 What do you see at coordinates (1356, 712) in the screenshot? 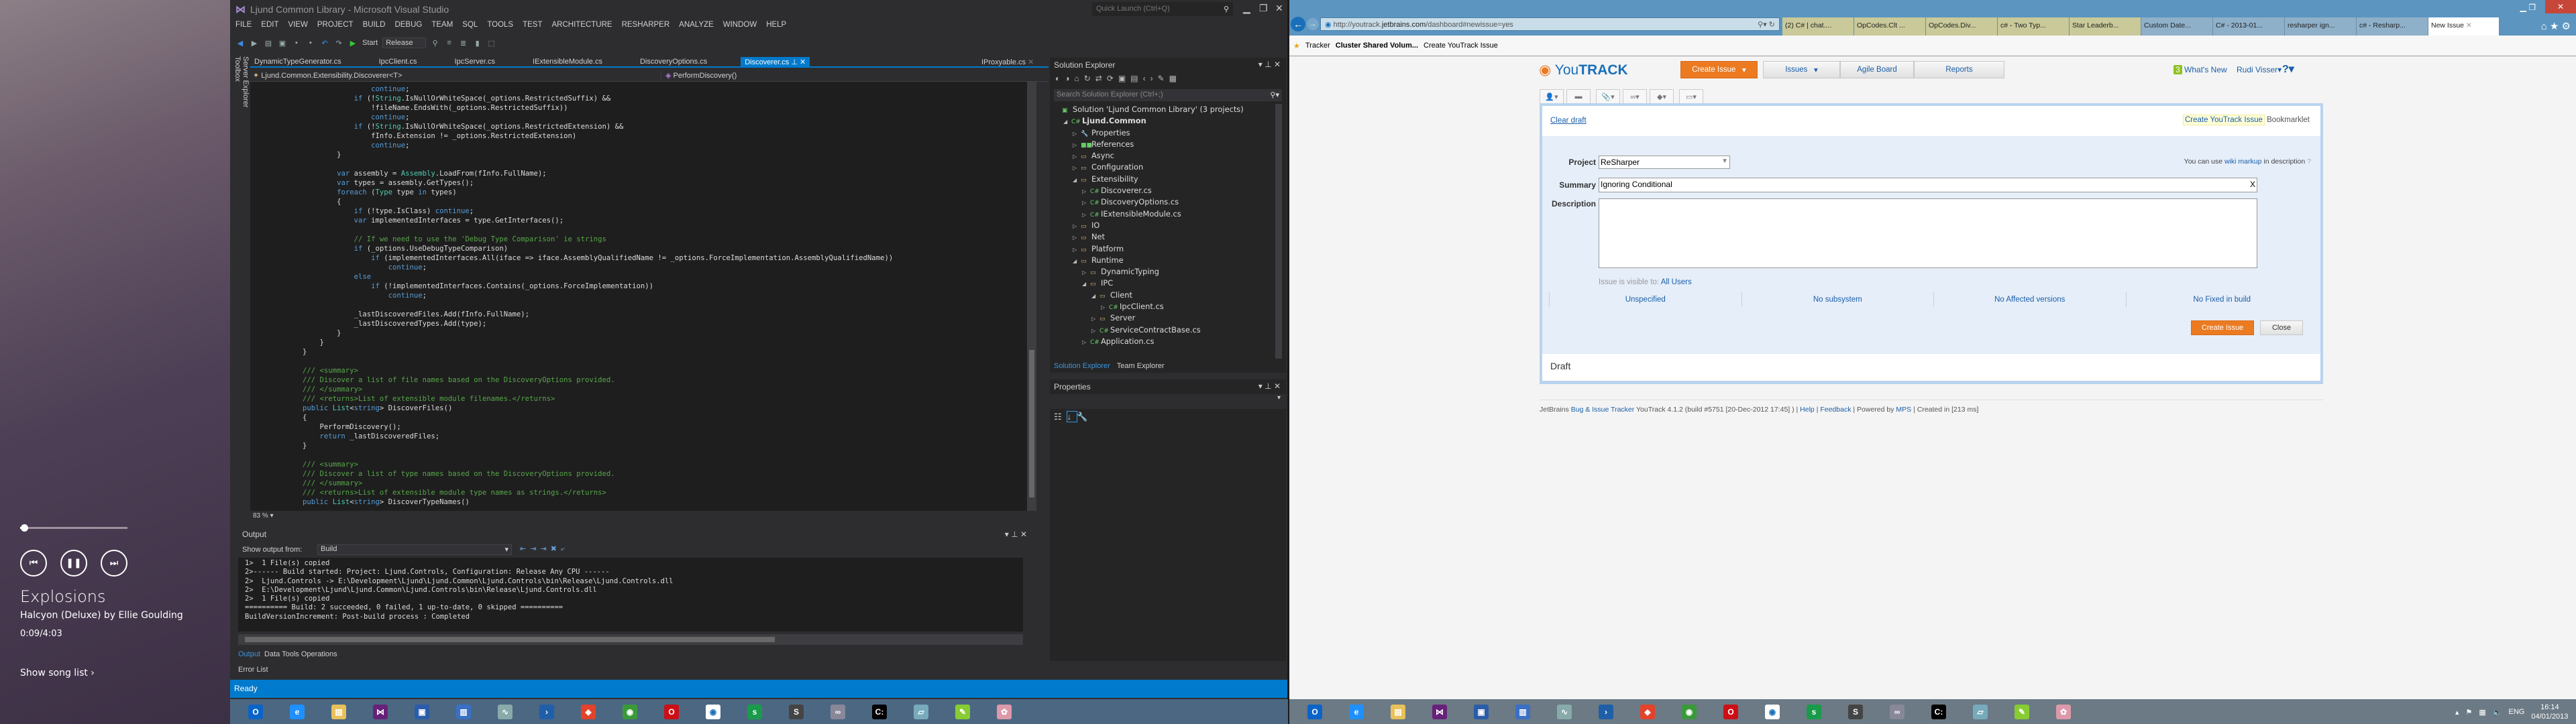
I see `taskbar-internet-explorer: e` at bounding box center [1356, 712].